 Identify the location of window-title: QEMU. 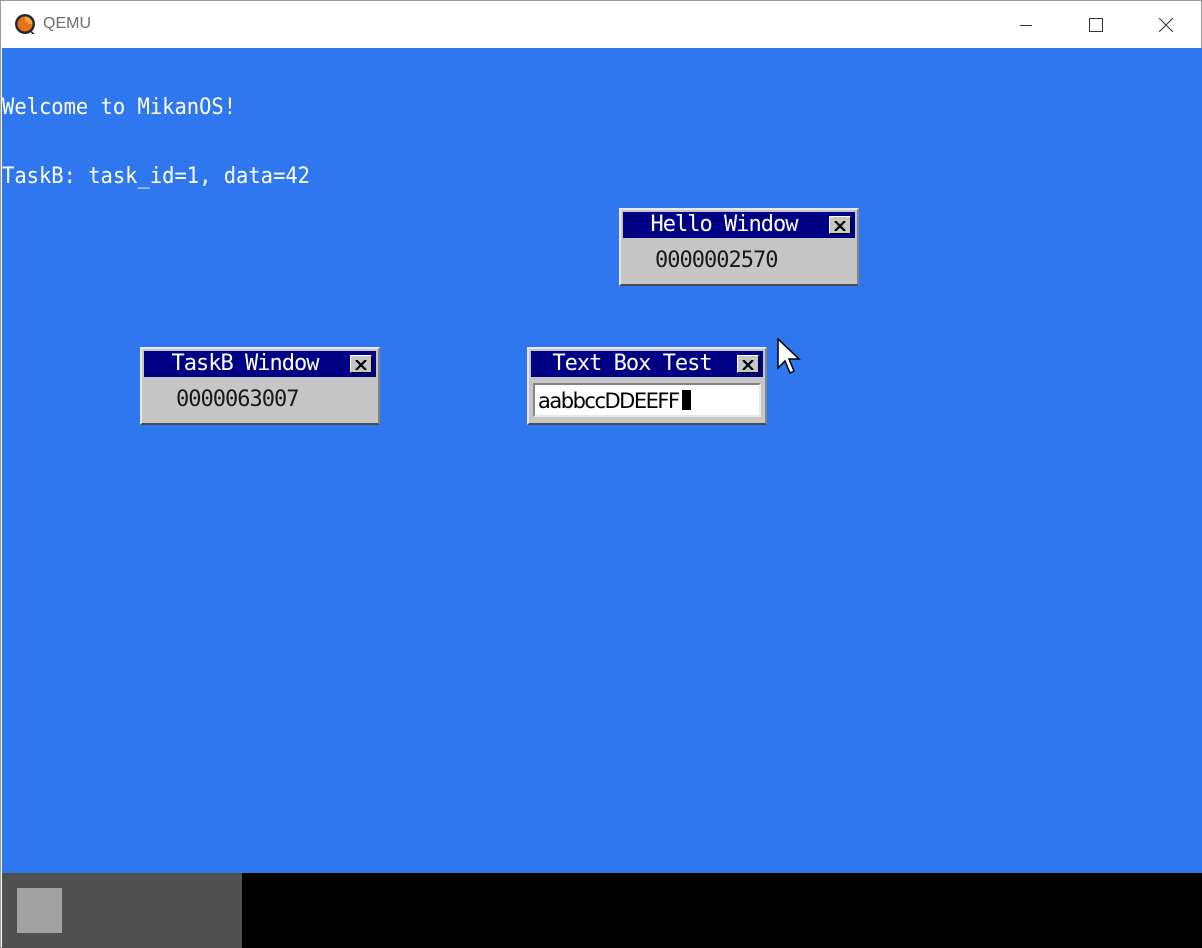
(67, 23).